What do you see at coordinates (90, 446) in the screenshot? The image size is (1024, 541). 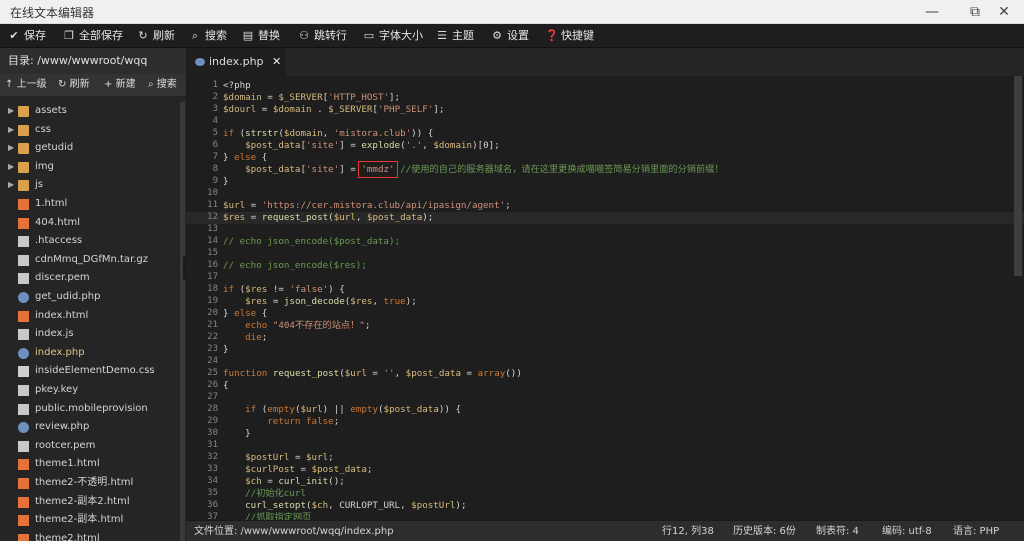 I see `file-item: rootcer.pem` at bounding box center [90, 446].